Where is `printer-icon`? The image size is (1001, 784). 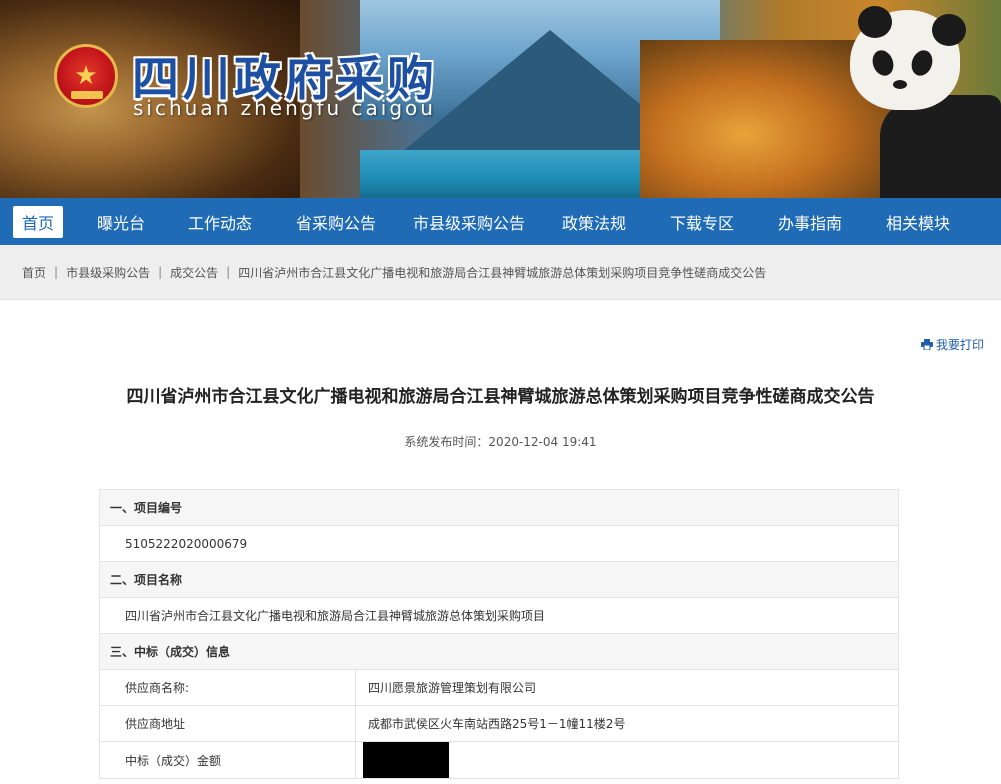
printer-icon is located at coordinates (927, 345).